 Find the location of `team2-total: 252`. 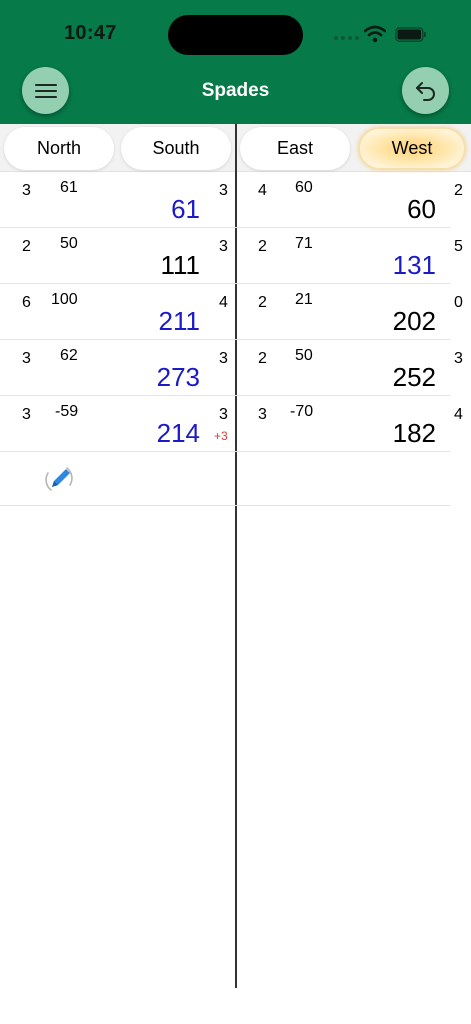

team2-total: 252 is located at coordinates (414, 377).